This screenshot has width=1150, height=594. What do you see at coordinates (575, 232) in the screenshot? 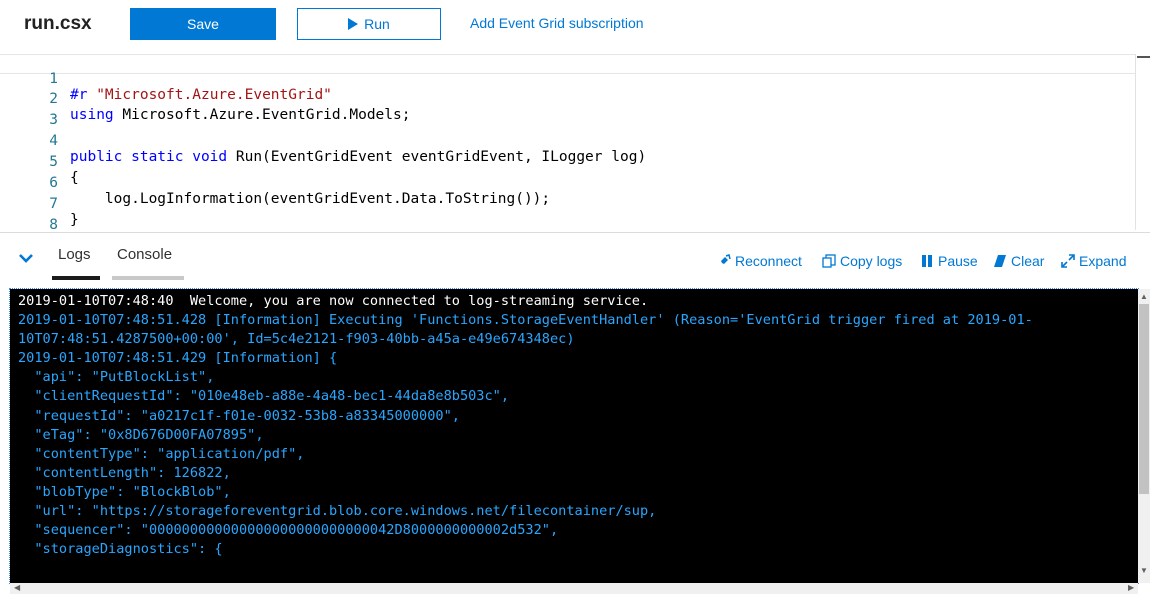
I see `divider` at bounding box center [575, 232].